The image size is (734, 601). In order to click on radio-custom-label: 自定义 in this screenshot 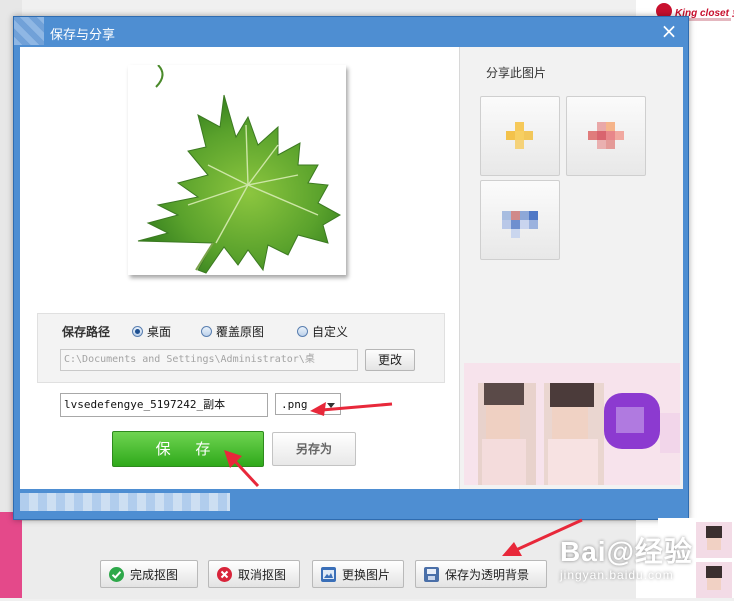, I will do `click(330, 332)`.